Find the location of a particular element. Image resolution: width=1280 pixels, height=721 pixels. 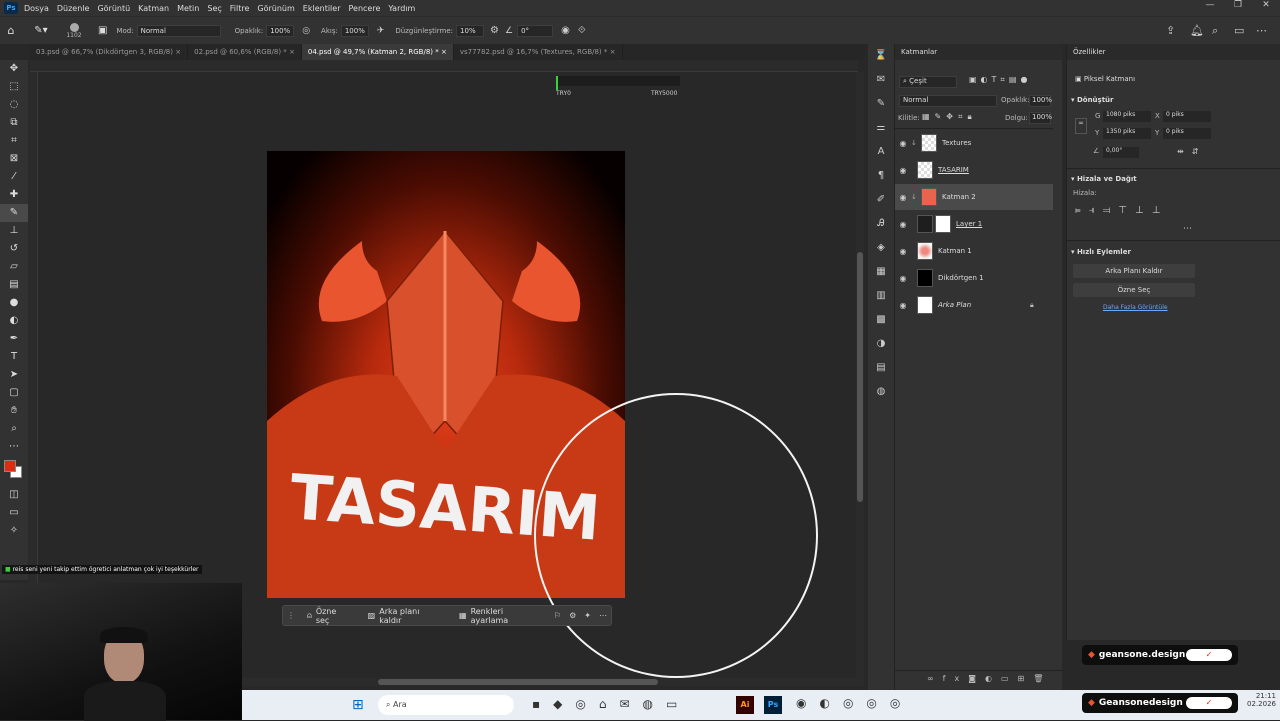

lock-icons: ▦✎✥⌗🔒︎ is located at coordinates (949, 117).